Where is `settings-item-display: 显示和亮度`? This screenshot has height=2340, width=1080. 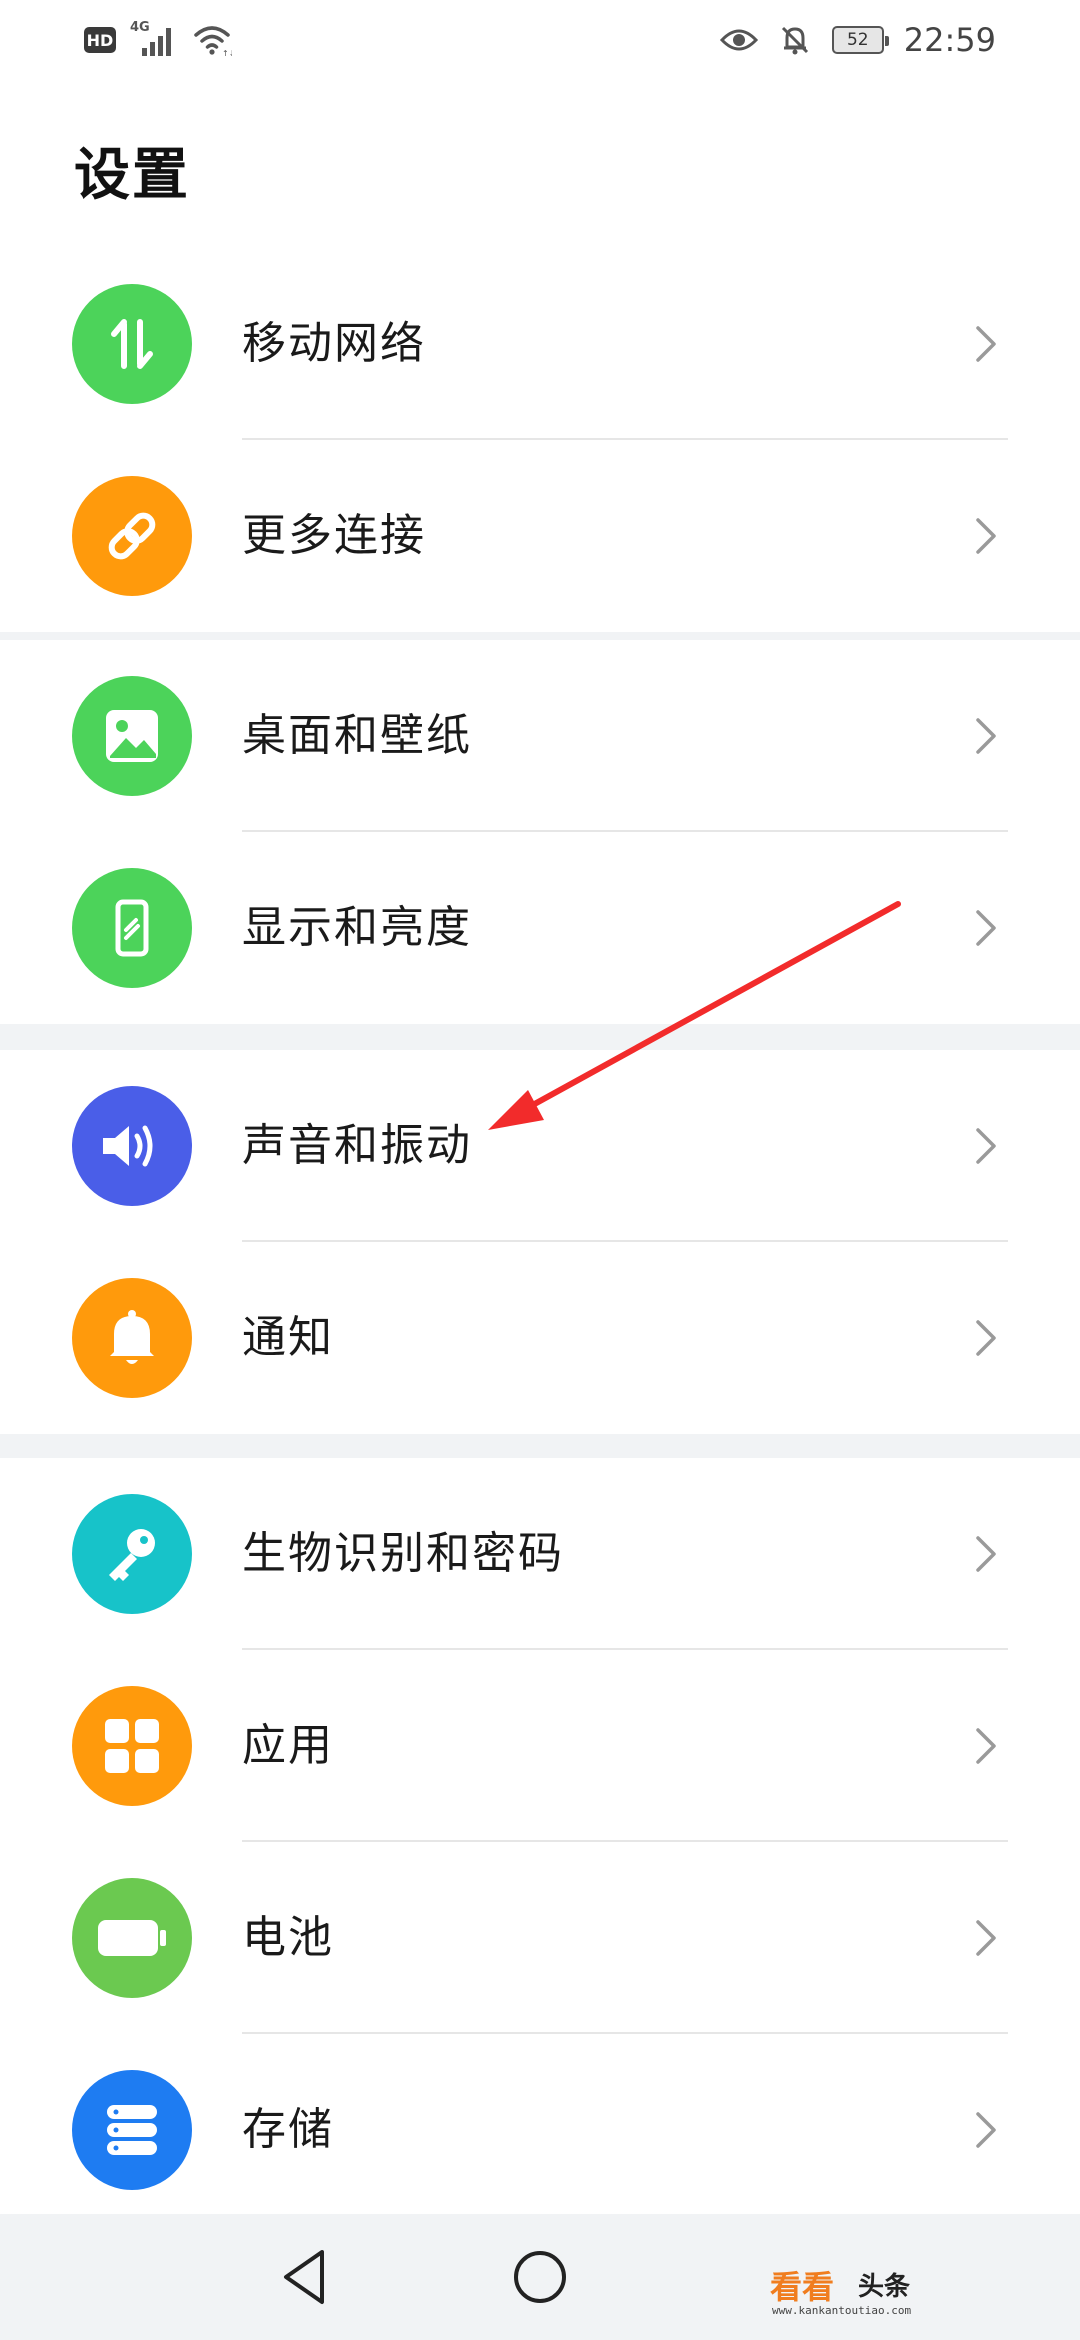 settings-item-display: 显示和亮度 is located at coordinates (540, 928).